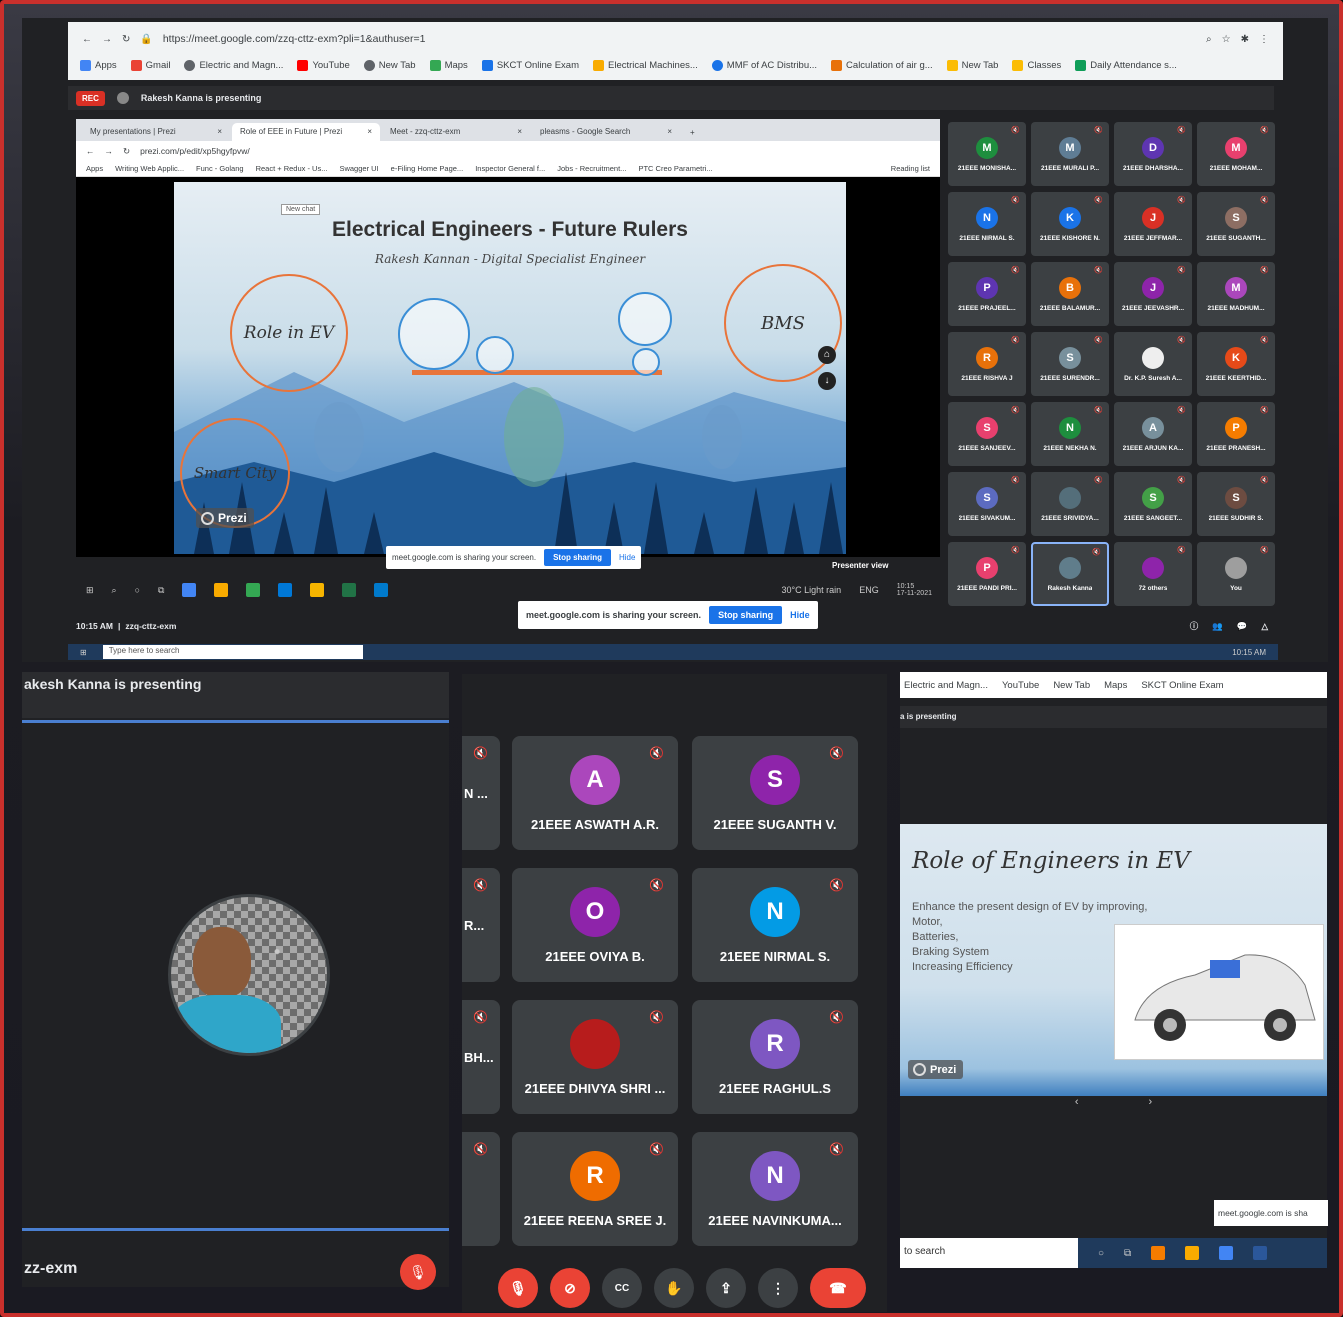 The height and width of the screenshot is (1317, 1343). What do you see at coordinates (317, 590) in the screenshot?
I see `sticky-notes-icon` at bounding box center [317, 590].